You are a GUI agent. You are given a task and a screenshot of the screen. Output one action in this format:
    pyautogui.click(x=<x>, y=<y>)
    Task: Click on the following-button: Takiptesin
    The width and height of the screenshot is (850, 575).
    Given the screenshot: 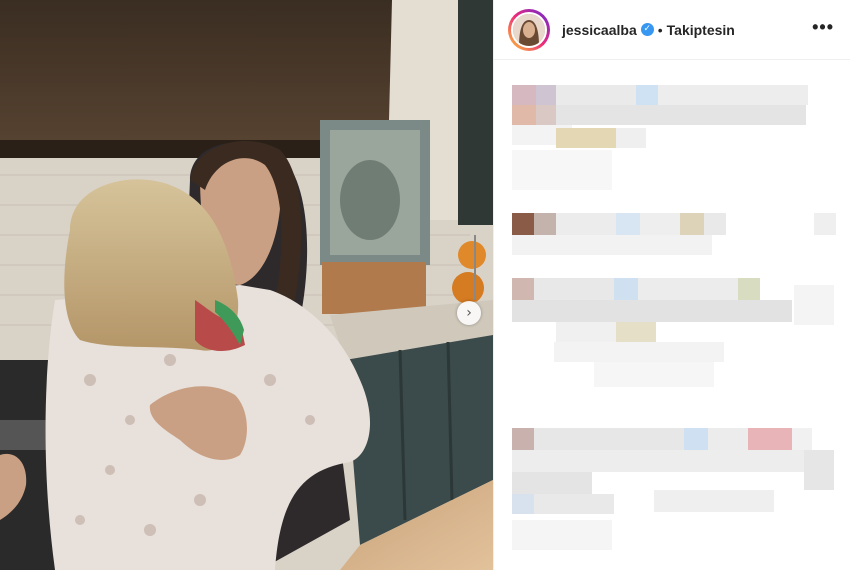 What is the action you would take?
    pyautogui.click(x=701, y=30)
    